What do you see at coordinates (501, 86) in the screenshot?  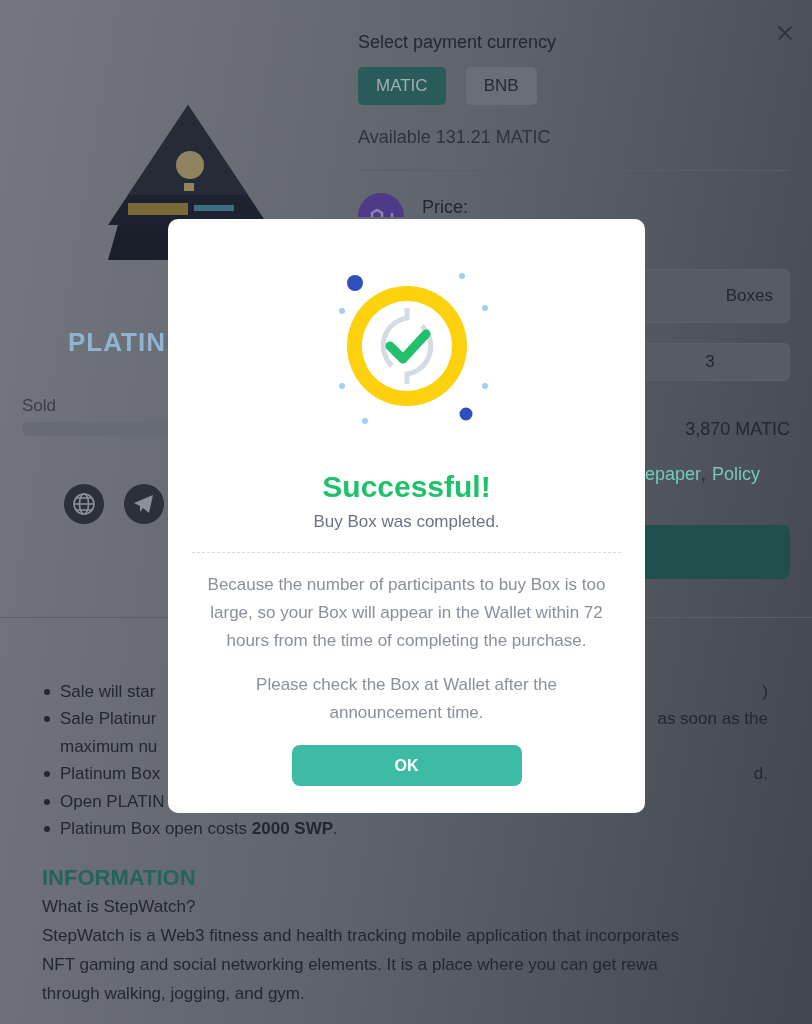 I see `currency-tab: BNB` at bounding box center [501, 86].